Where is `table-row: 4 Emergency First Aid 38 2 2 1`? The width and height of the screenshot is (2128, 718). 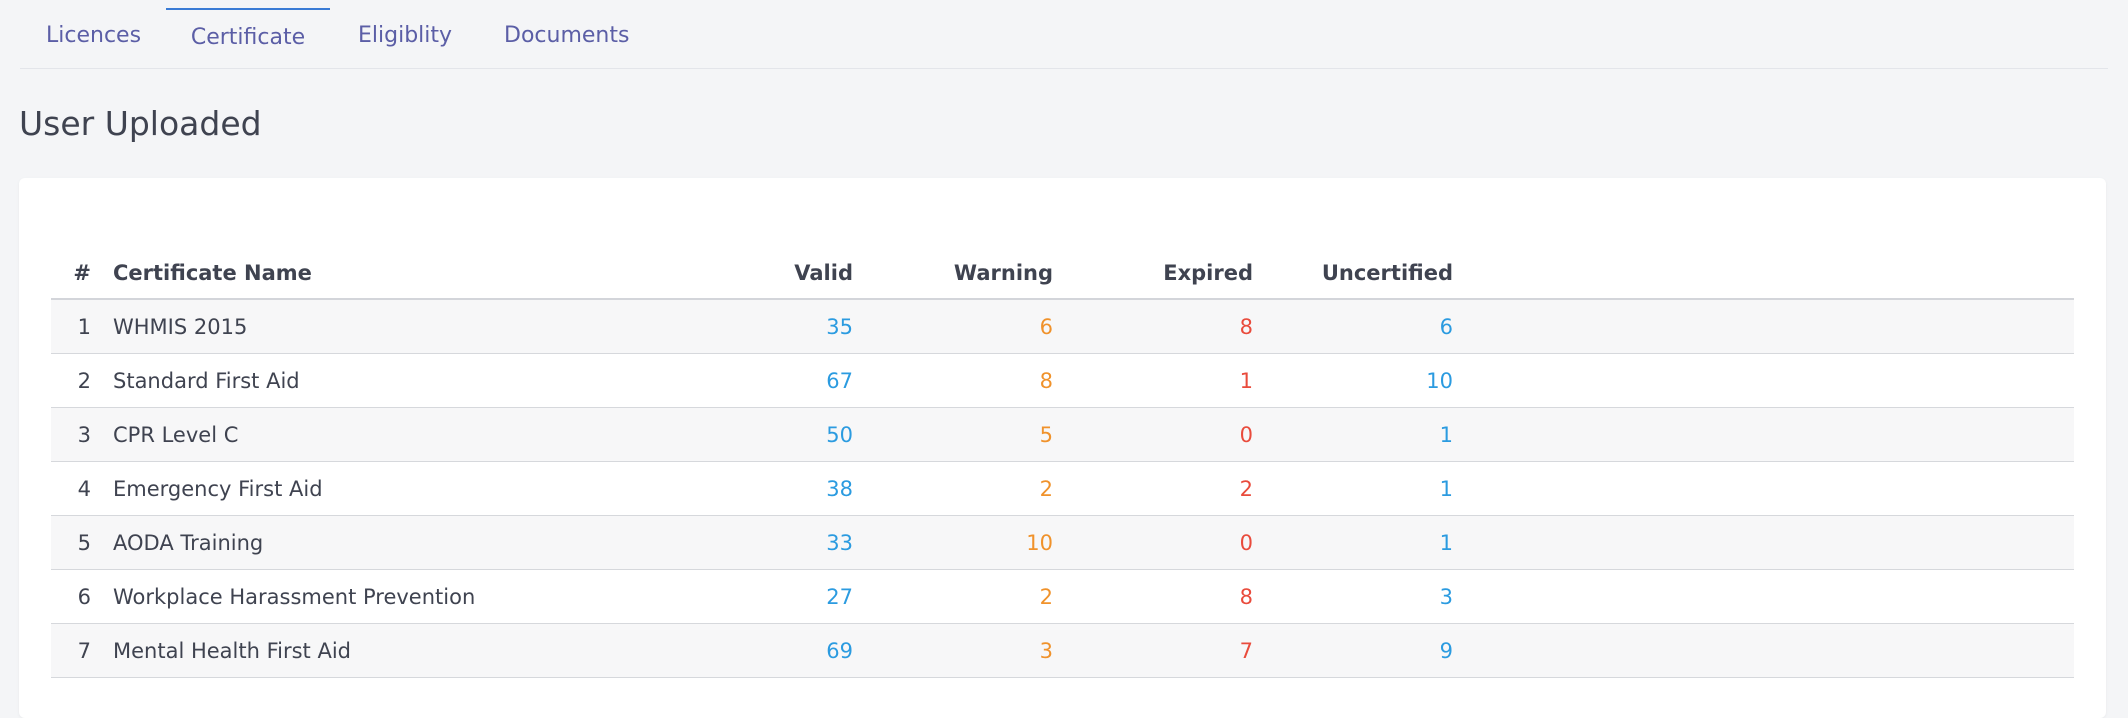
table-row: 4 Emergency First Aid 38 2 2 1 is located at coordinates (1062, 488).